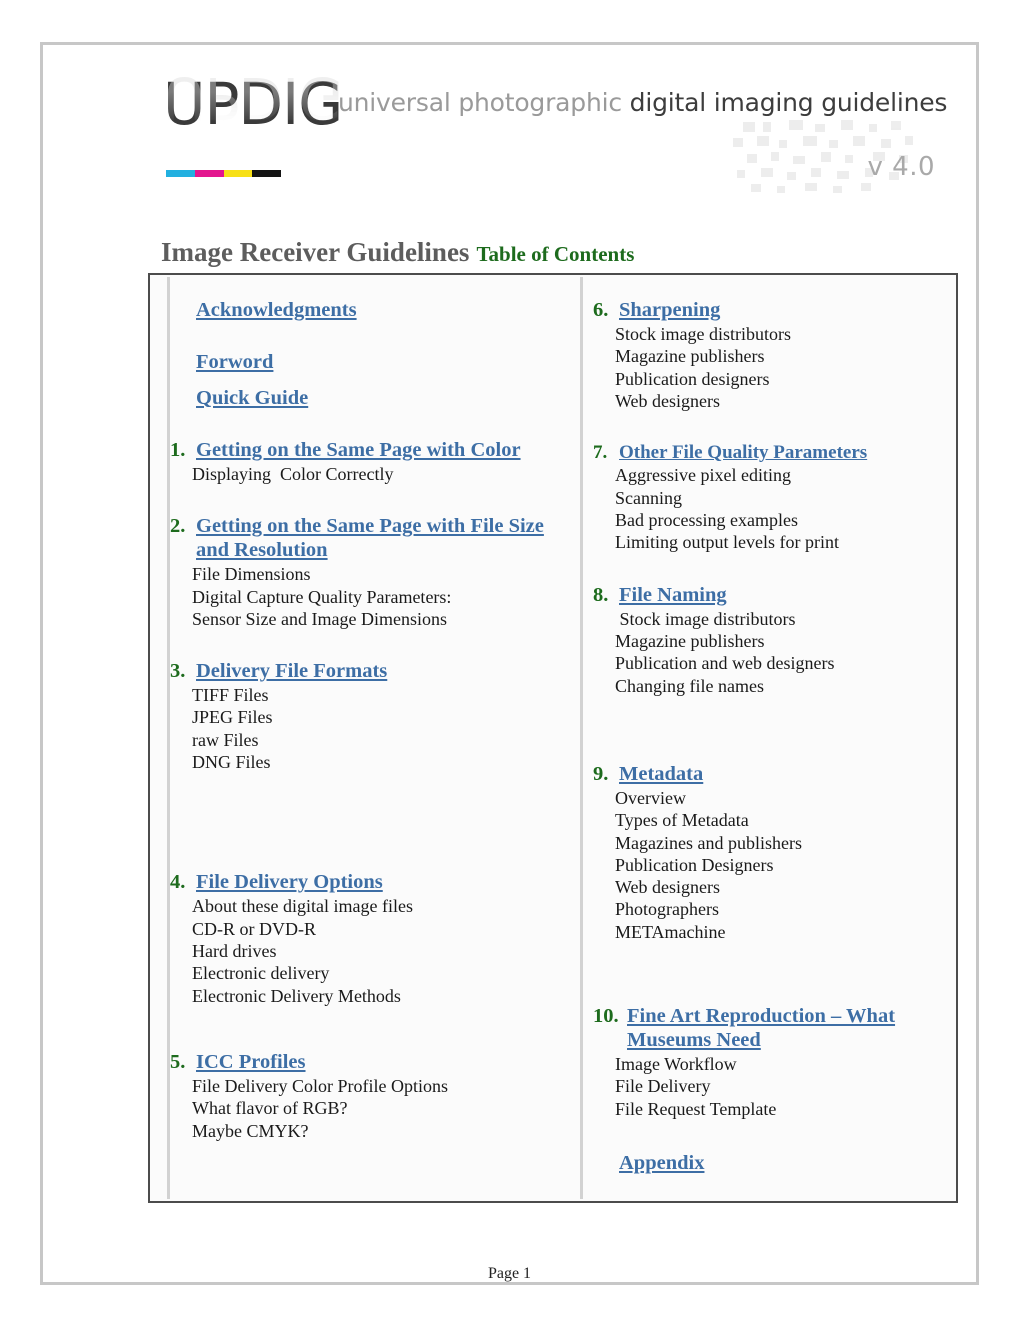 The height and width of the screenshot is (1320, 1020). I want to click on toc-entry-heading: 8. File Naming, so click(769, 596).